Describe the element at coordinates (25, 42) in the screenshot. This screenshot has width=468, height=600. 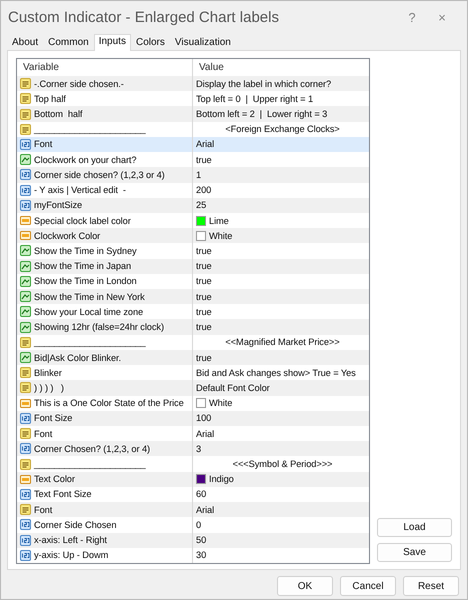
I see `tab: About` at that location.